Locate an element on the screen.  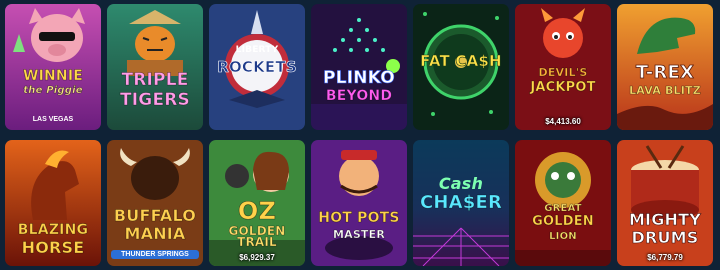
game-title: WINNIE is located at coordinates (53, 76).